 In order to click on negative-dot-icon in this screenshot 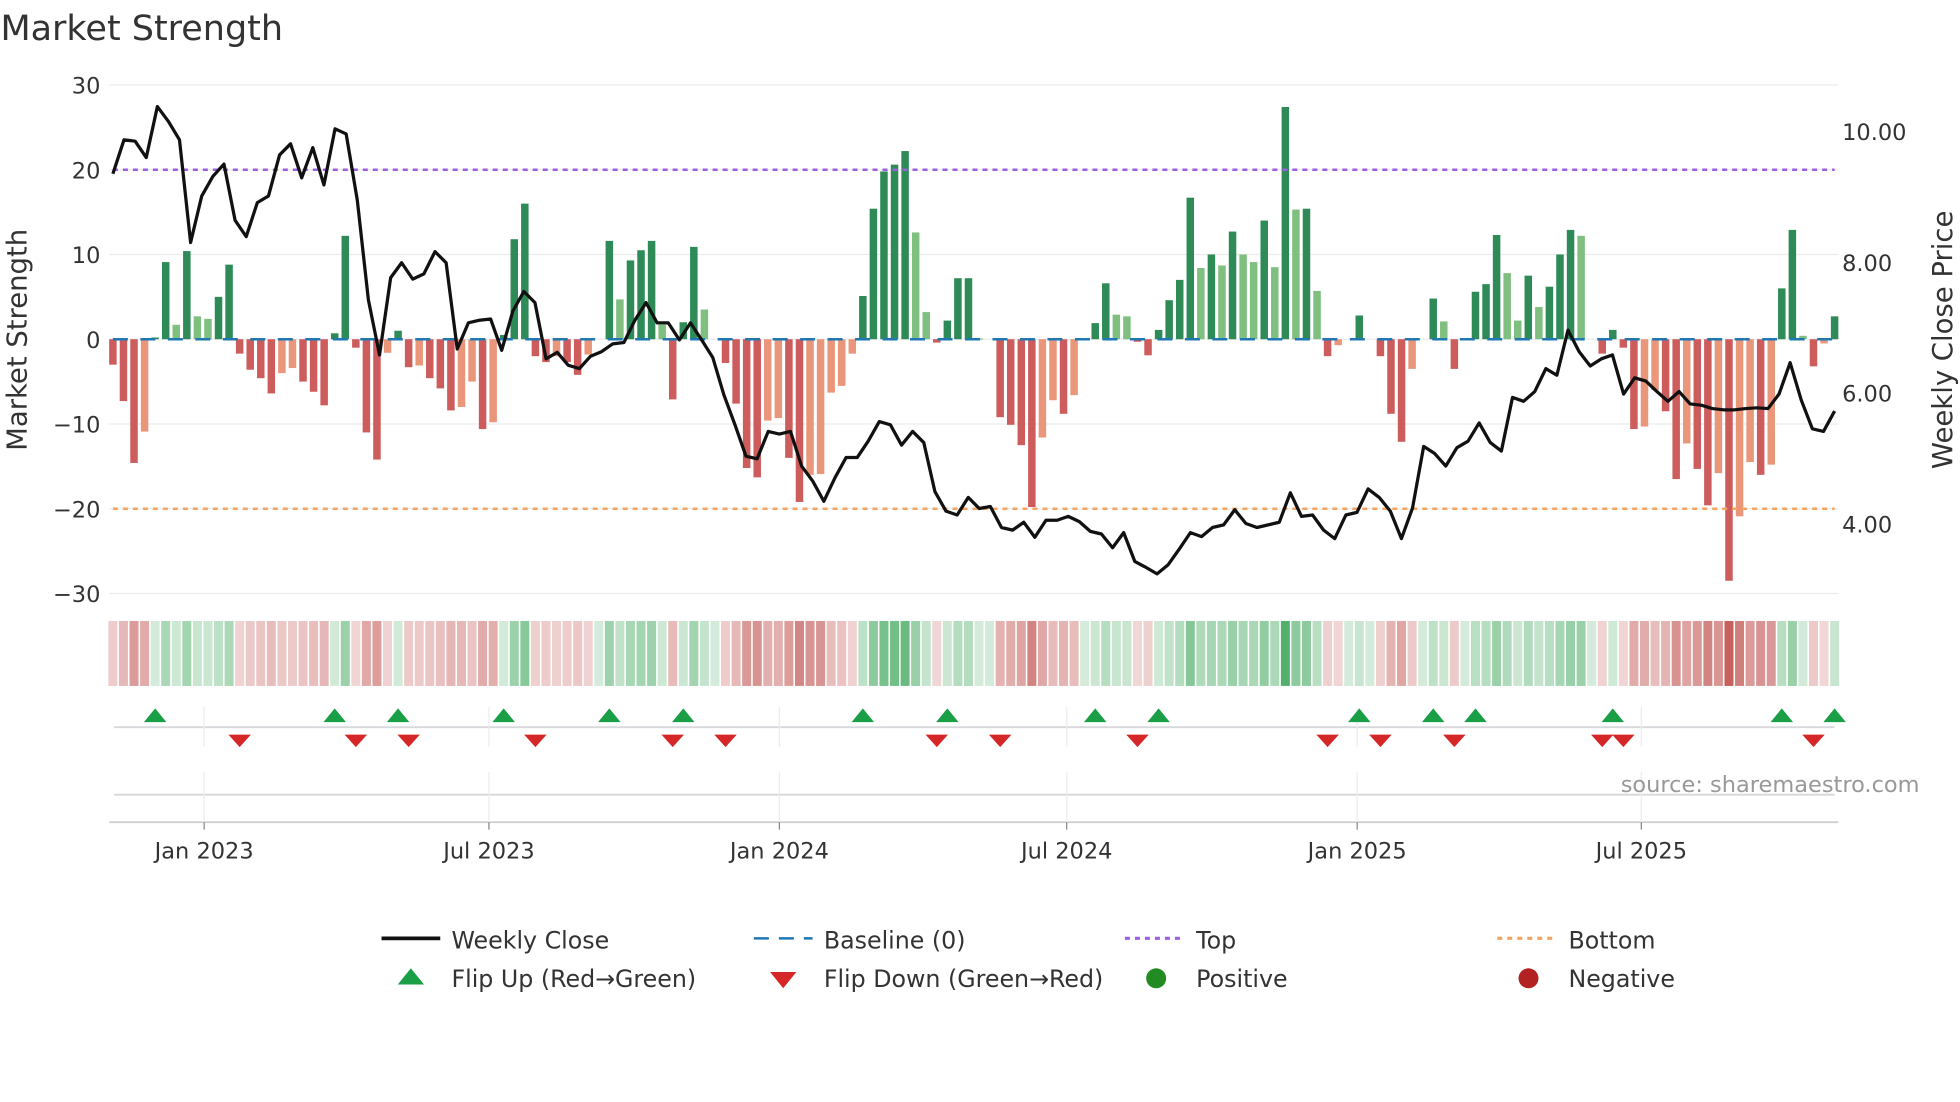, I will do `click(1528, 978)`.